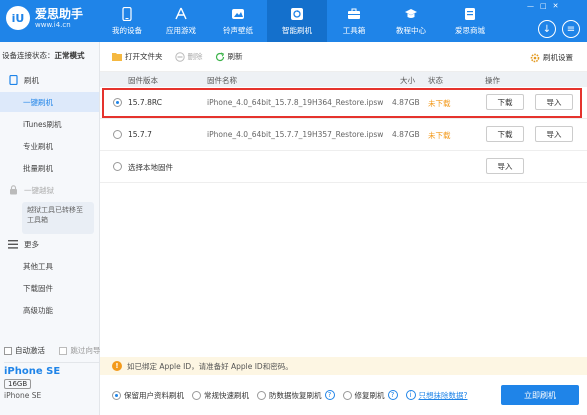 Image resolution: width=587 pixels, height=415 pixels. I want to click on folder-icon, so click(117, 57).